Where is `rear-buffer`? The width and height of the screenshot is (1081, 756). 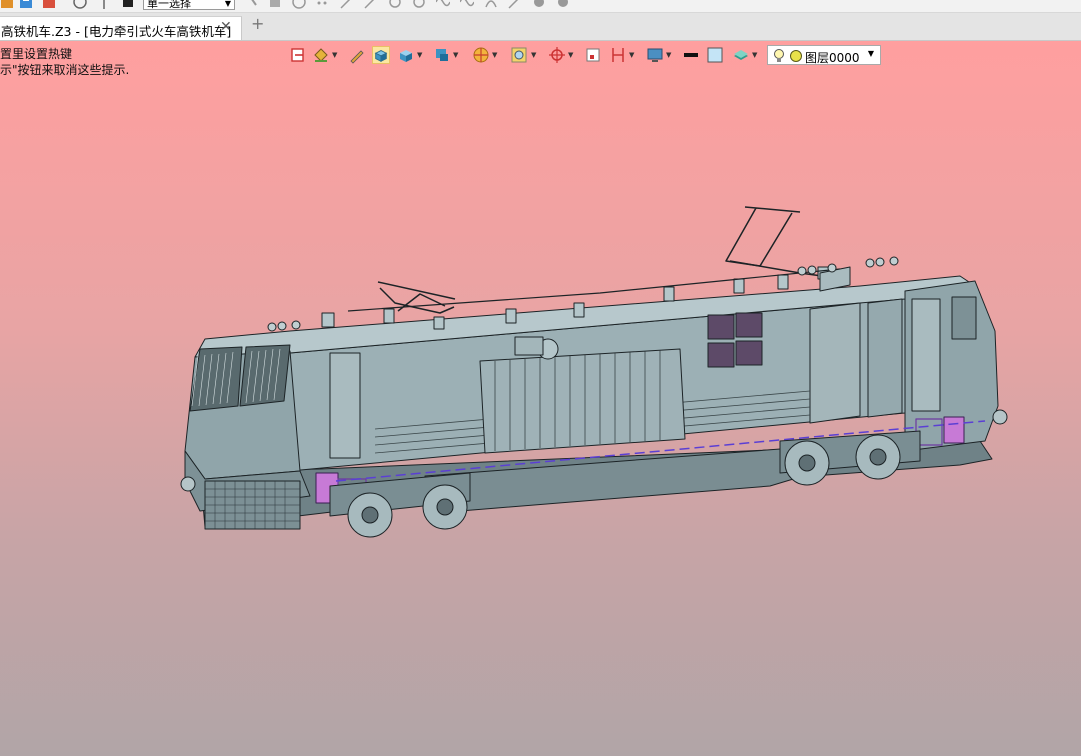
rear-buffer is located at coordinates (1000, 417).